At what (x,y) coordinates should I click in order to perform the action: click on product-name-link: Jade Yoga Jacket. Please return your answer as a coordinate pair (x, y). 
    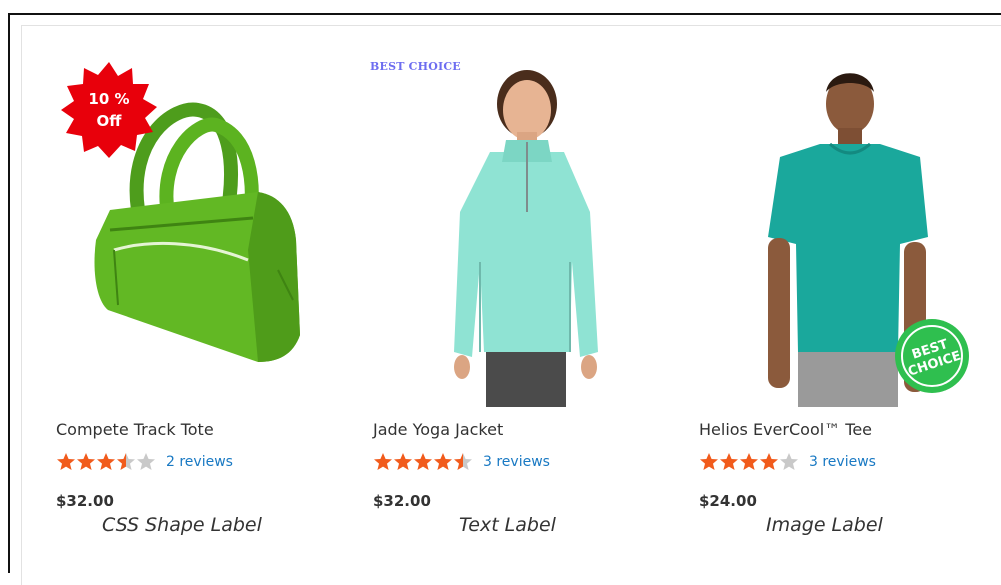
    Looking at the image, I should click on (438, 429).